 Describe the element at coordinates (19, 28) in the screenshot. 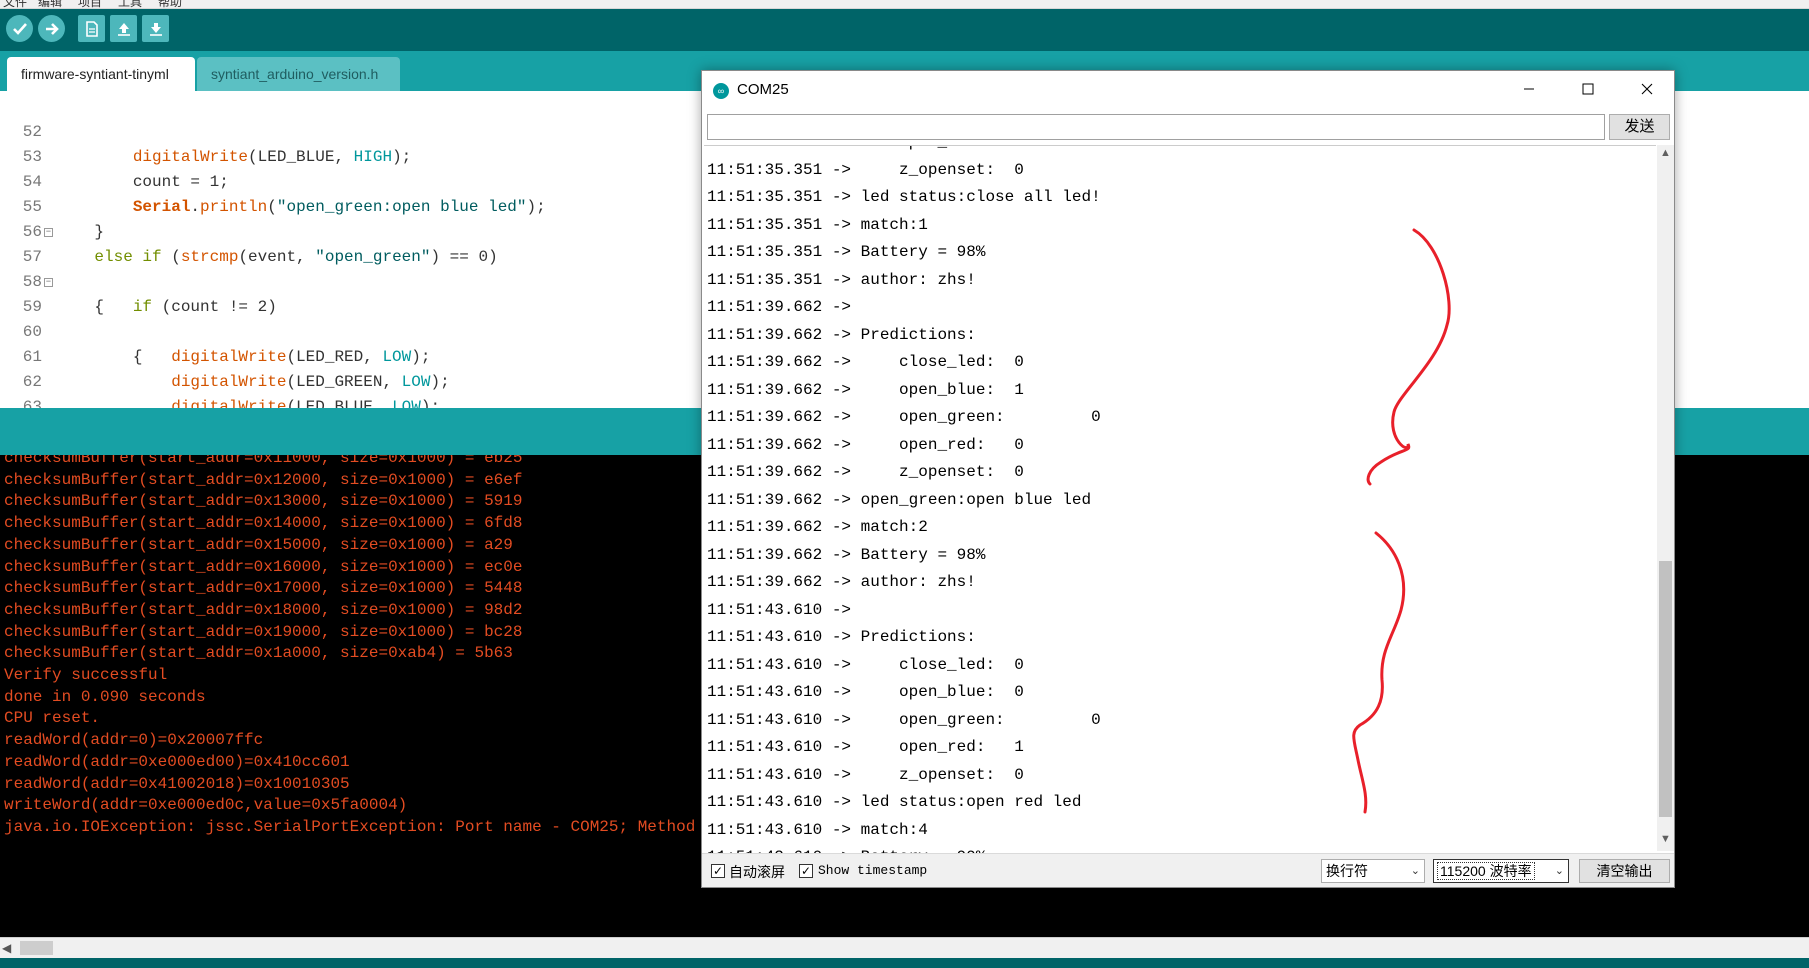

I see `verify-icon` at that location.